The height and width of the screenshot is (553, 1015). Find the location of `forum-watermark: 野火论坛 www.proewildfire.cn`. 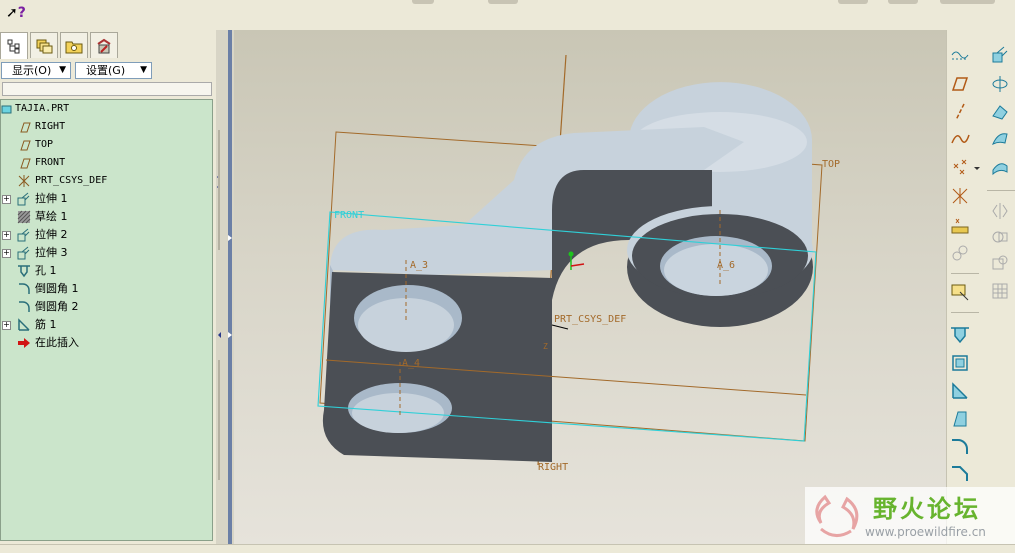

forum-watermark: 野火论坛 www.proewildfire.cn is located at coordinates (910, 517).